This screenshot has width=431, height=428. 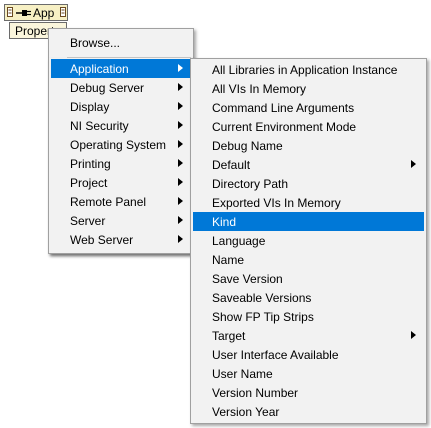 I want to click on menu-item-kind: Kind, so click(x=308, y=221).